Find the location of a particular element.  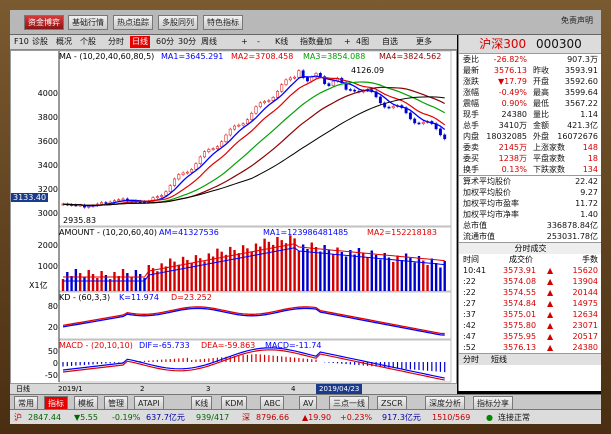

tick-price: 3574.08 is located at coordinates (520, 281).